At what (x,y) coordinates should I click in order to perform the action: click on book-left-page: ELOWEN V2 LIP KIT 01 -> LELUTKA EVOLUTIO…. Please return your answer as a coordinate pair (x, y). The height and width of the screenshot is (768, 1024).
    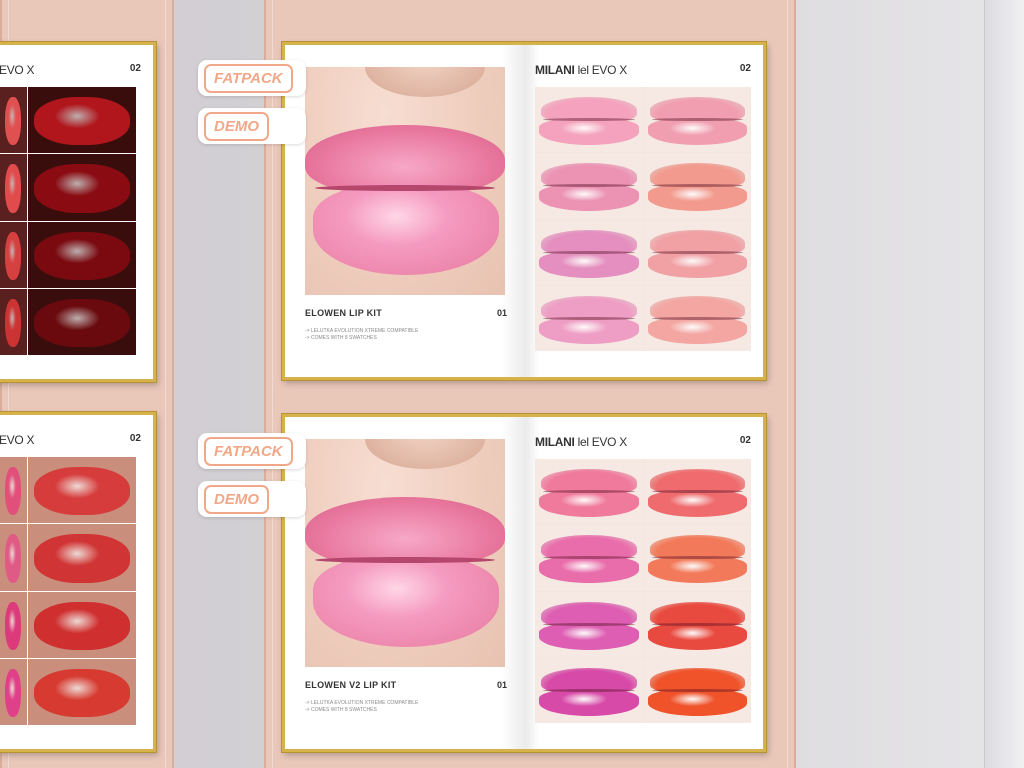
    Looking at the image, I should click on (405, 583).